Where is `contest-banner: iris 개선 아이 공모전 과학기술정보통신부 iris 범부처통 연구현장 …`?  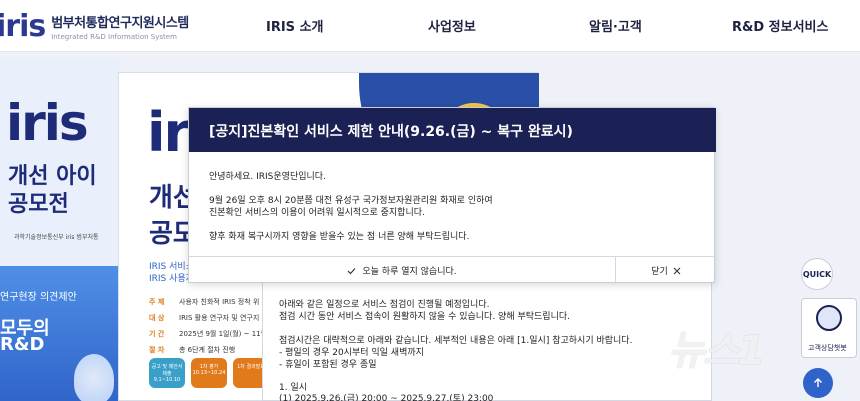
contest-banner: iris 개선 아이 공모전 과학기술정보통신부 iris 범부처통 연구현장 … is located at coordinates (60, 229).